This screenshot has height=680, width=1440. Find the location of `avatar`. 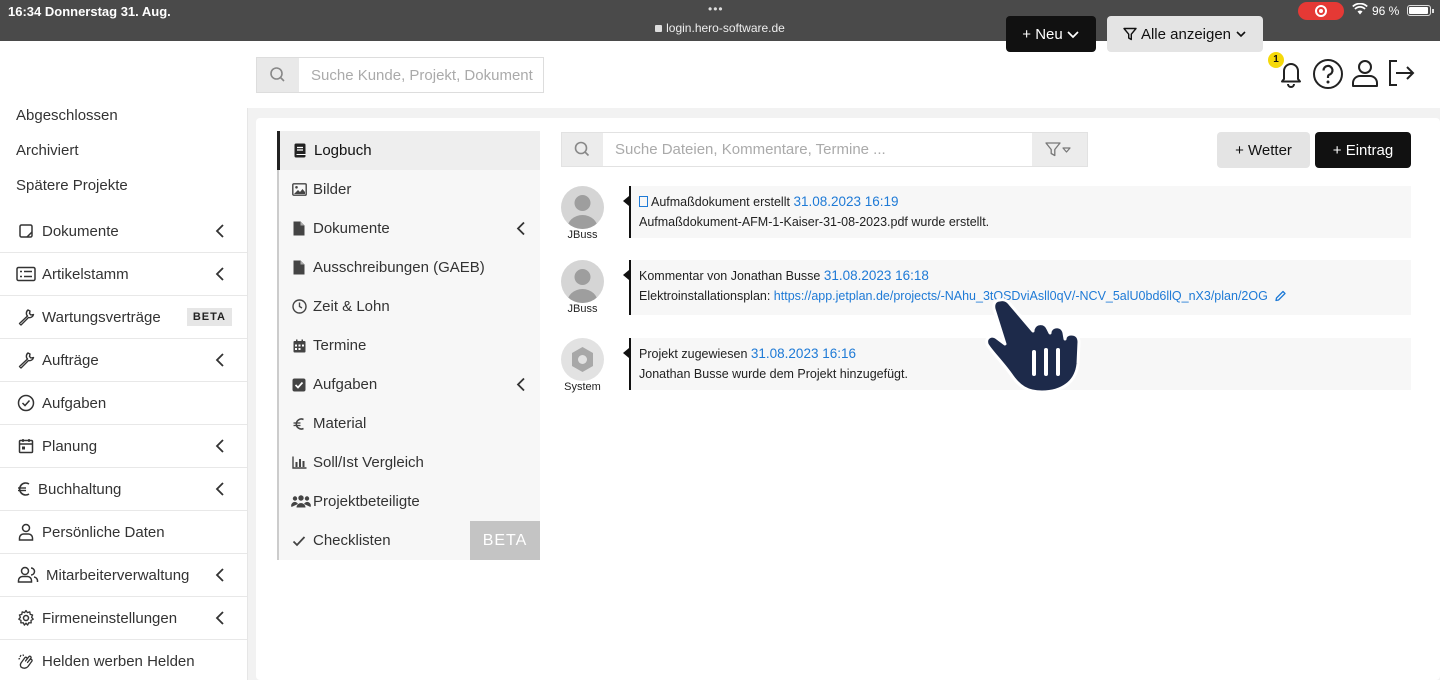

avatar is located at coordinates (582, 207).